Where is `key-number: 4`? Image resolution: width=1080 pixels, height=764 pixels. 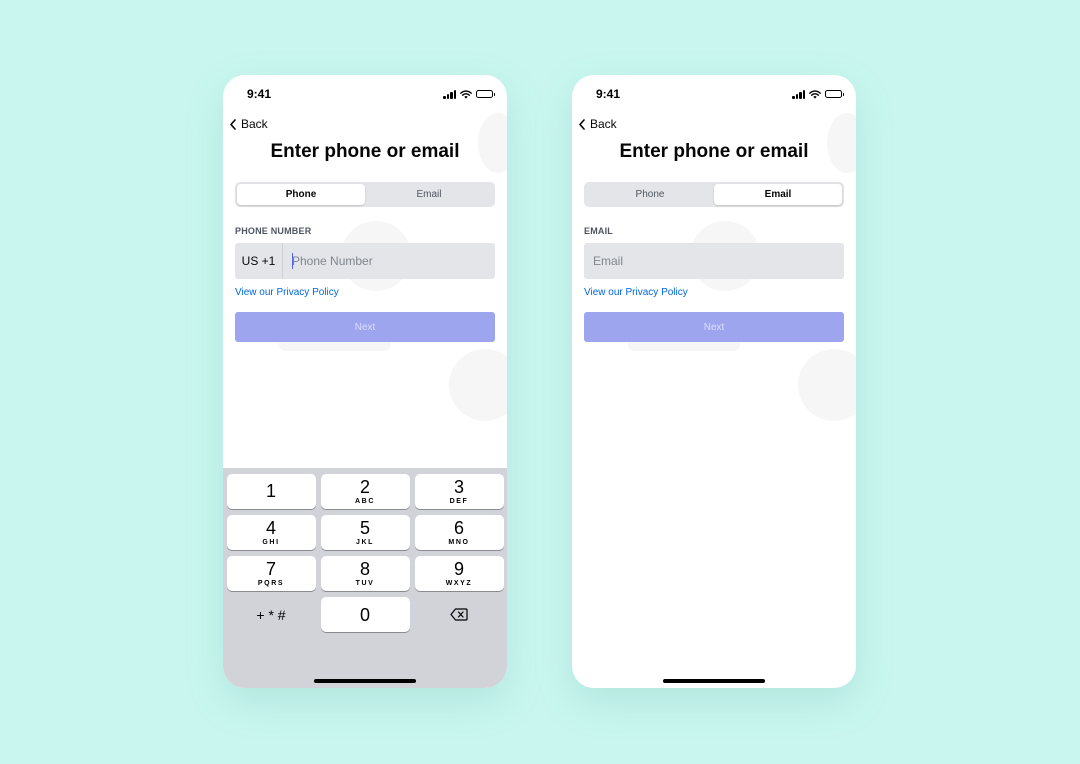 key-number: 4 is located at coordinates (270, 528).